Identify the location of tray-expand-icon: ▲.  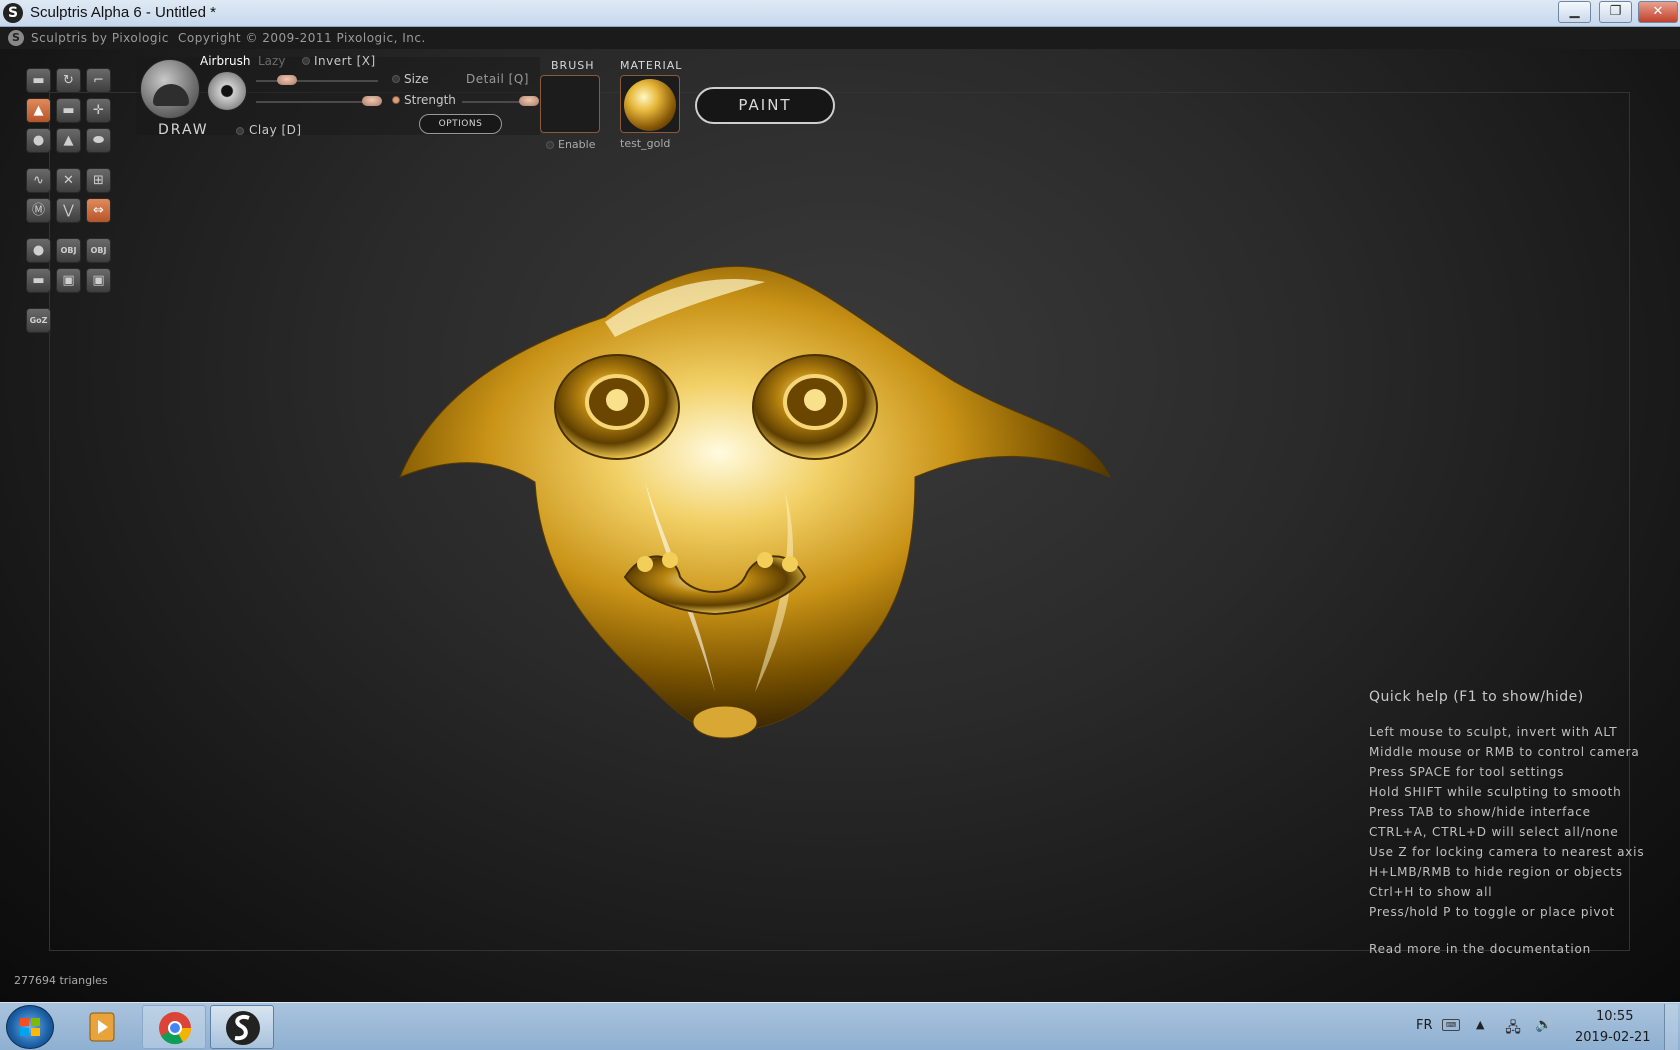
(1480, 1024).